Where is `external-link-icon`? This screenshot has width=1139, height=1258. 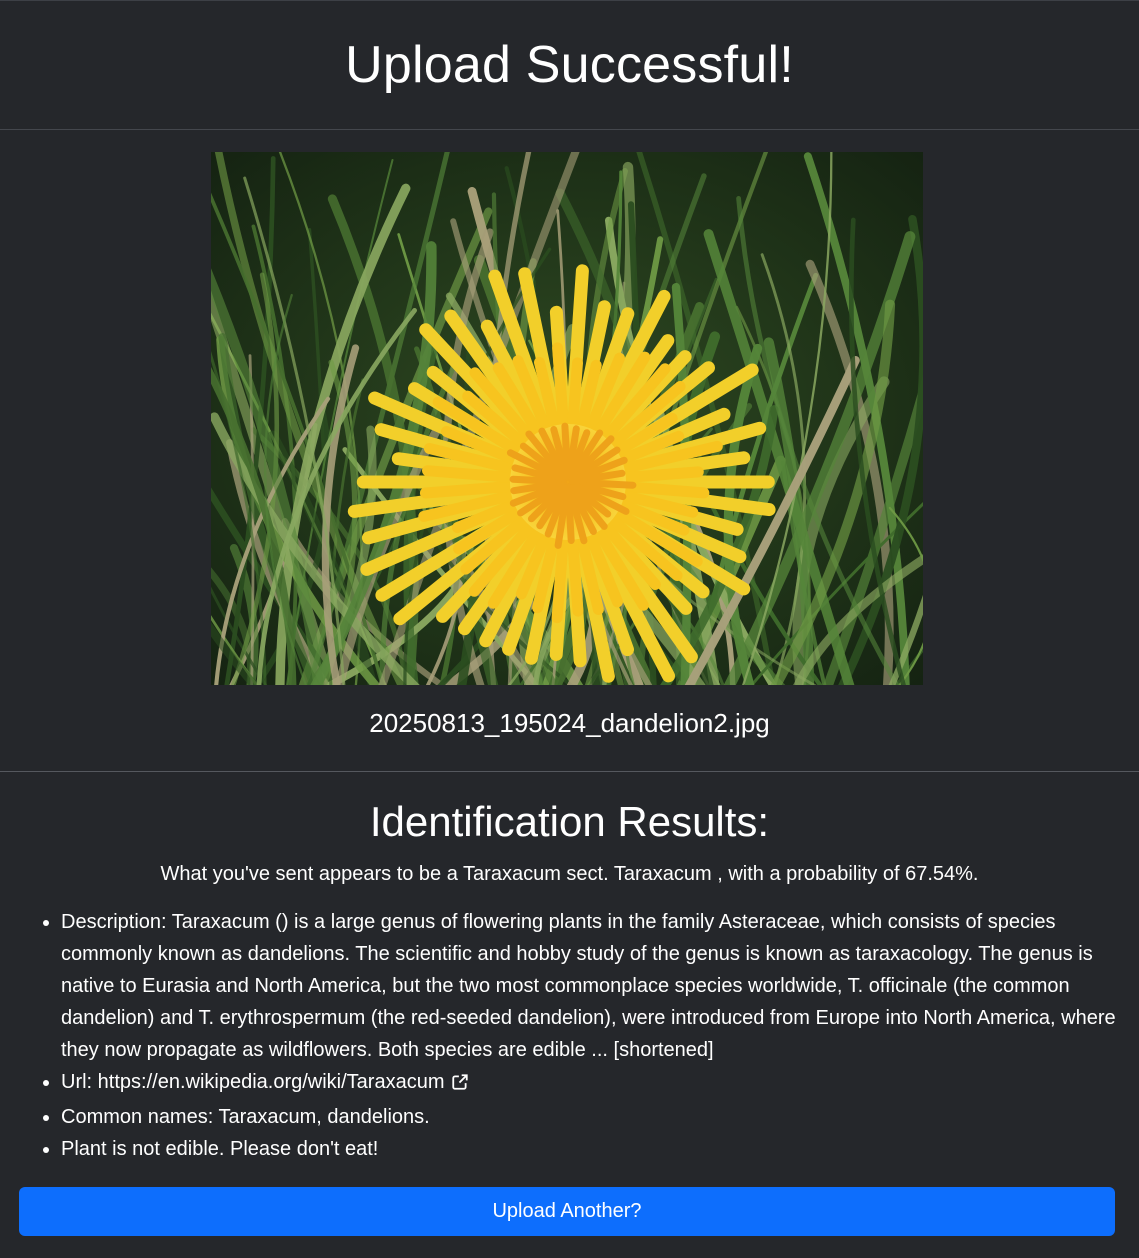
external-link-icon is located at coordinates (460, 1085).